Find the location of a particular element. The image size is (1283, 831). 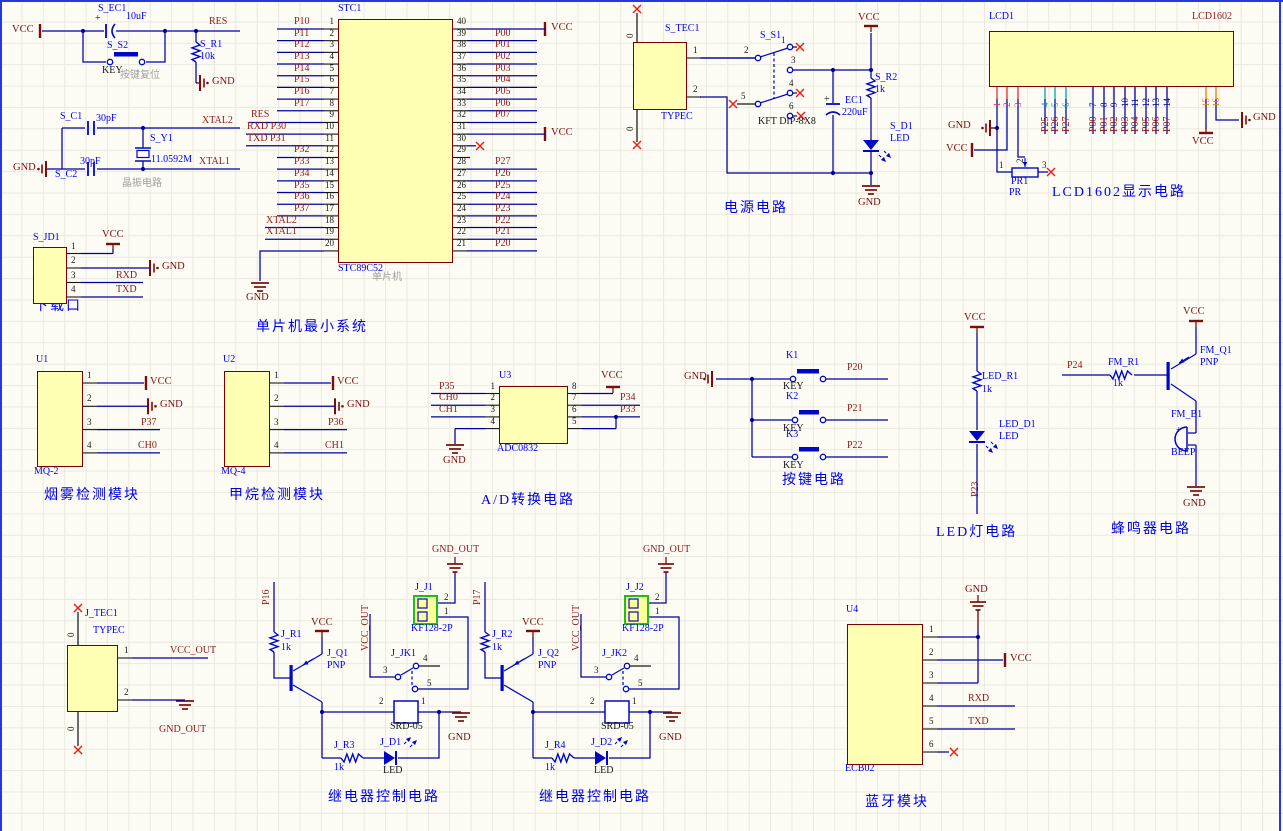

pin-number: 3 is located at coordinates (596, 670).